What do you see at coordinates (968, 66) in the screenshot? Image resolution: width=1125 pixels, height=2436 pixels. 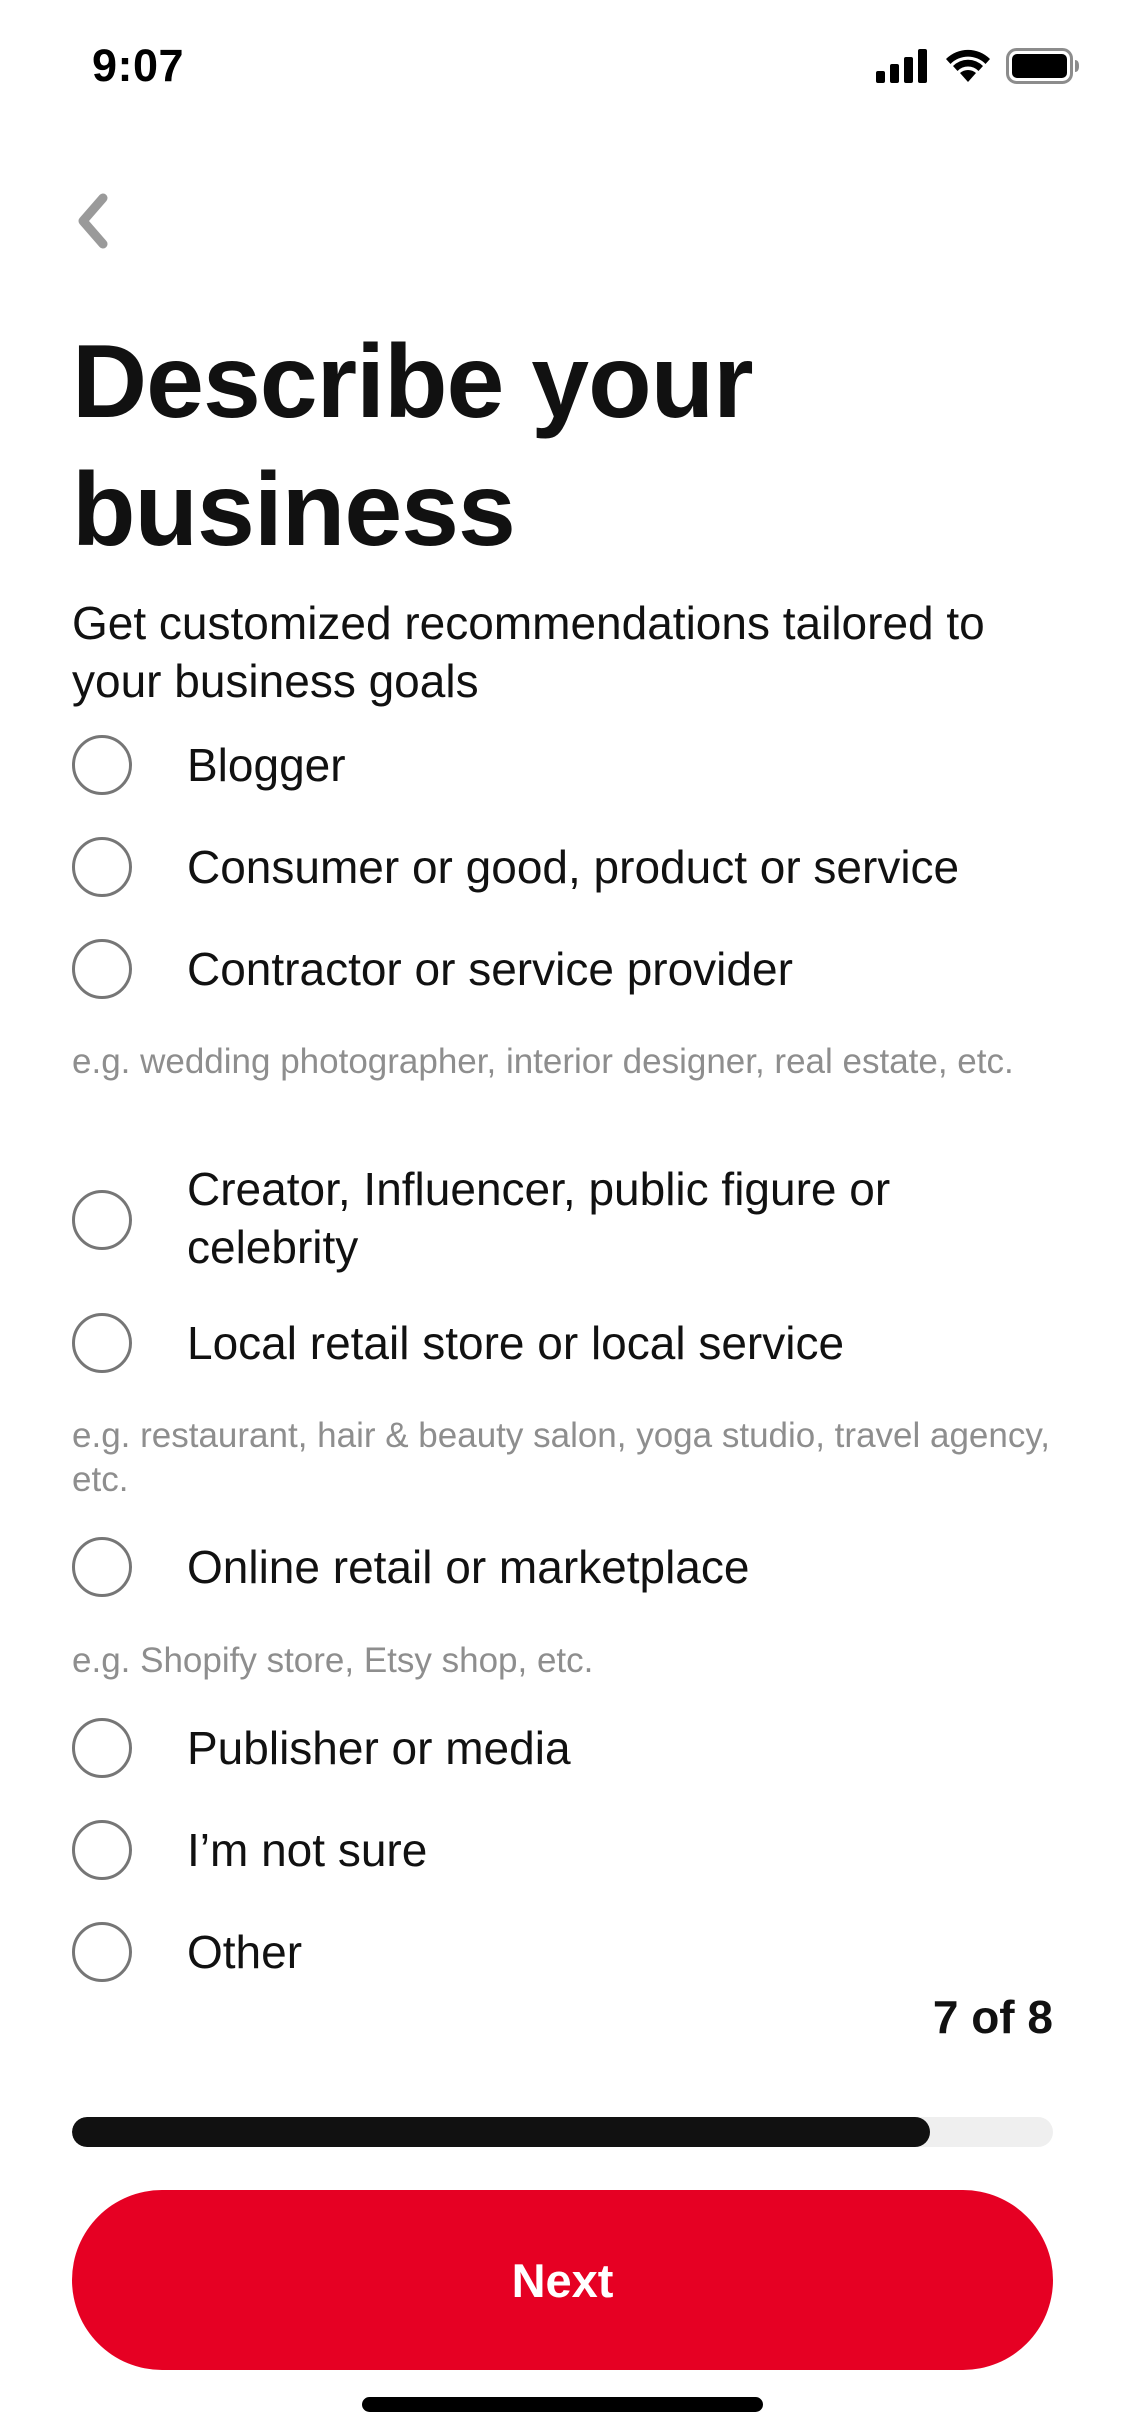 I see `wifi-icon` at bounding box center [968, 66].